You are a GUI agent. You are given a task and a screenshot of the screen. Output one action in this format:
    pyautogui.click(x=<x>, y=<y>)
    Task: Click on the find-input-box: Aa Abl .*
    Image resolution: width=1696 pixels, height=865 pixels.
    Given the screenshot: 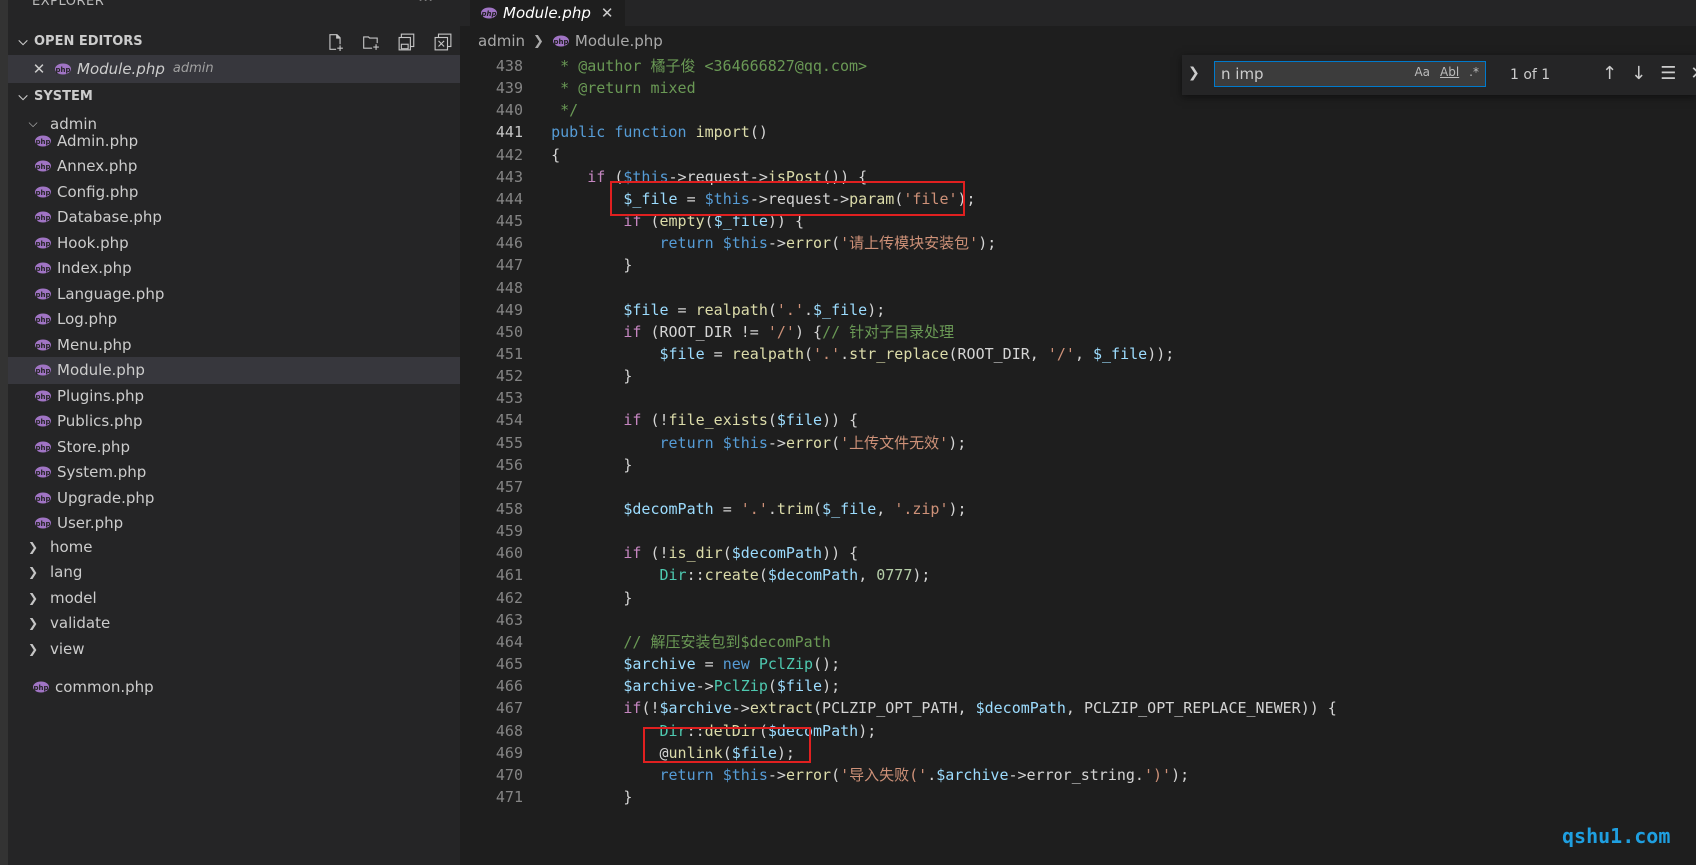 What is the action you would take?
    pyautogui.click(x=1350, y=74)
    